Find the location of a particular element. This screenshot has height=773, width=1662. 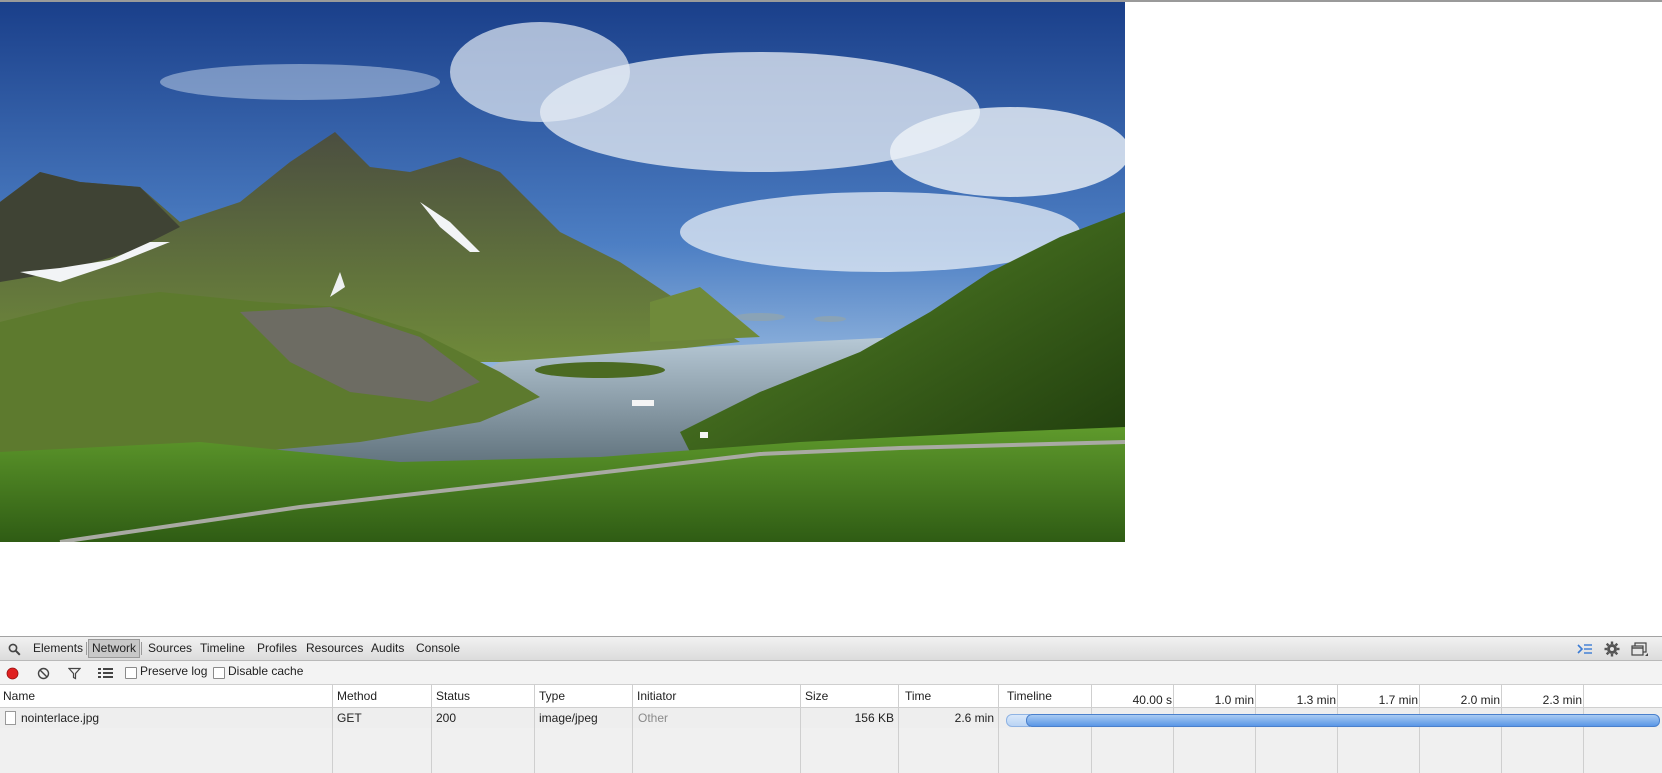

network-table-empty-area is located at coordinates (831, 750).